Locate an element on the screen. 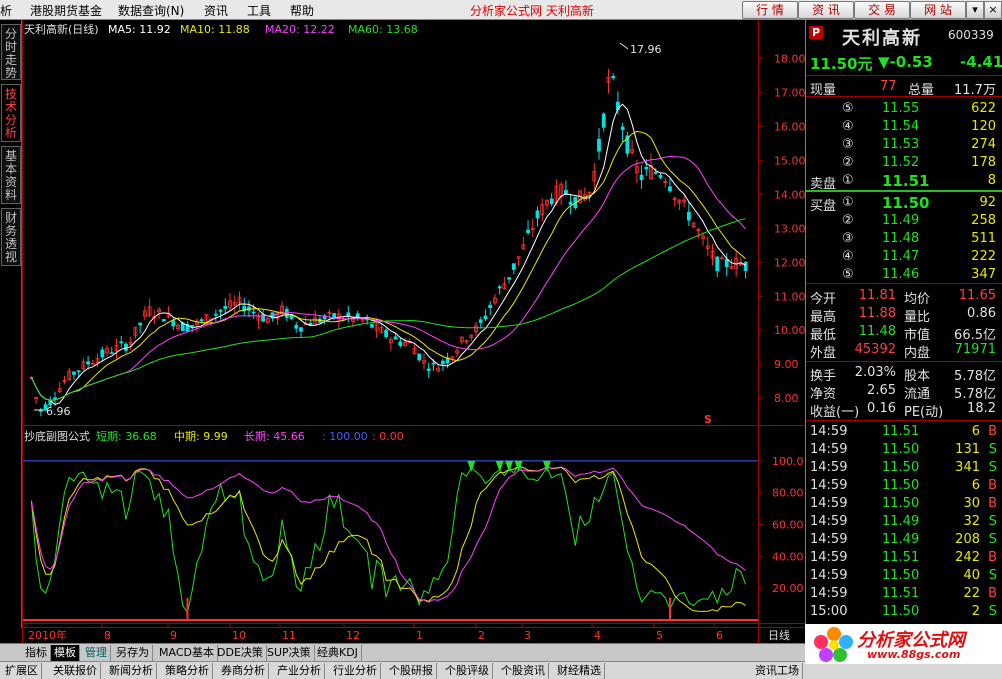 Image resolution: width=1002 pixels, height=679 pixels. bid-vol: 511 is located at coordinates (983, 238).